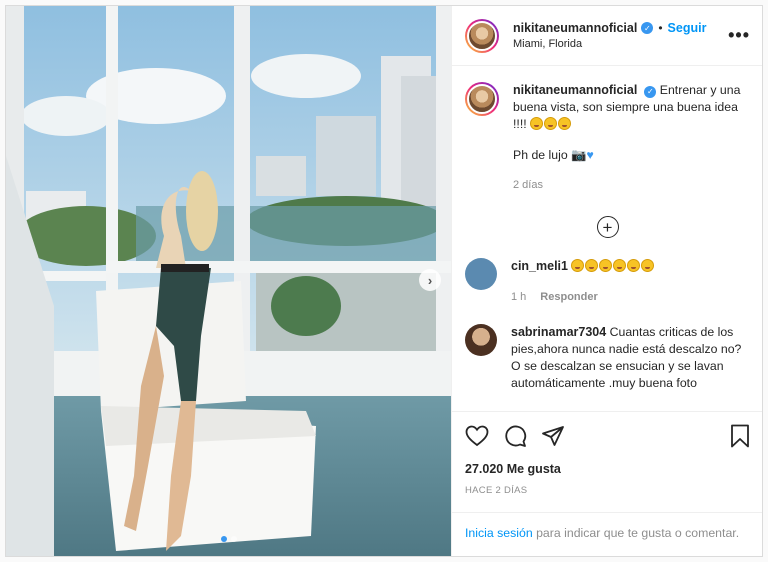  I want to click on load-more-icon: +, so click(607, 227).